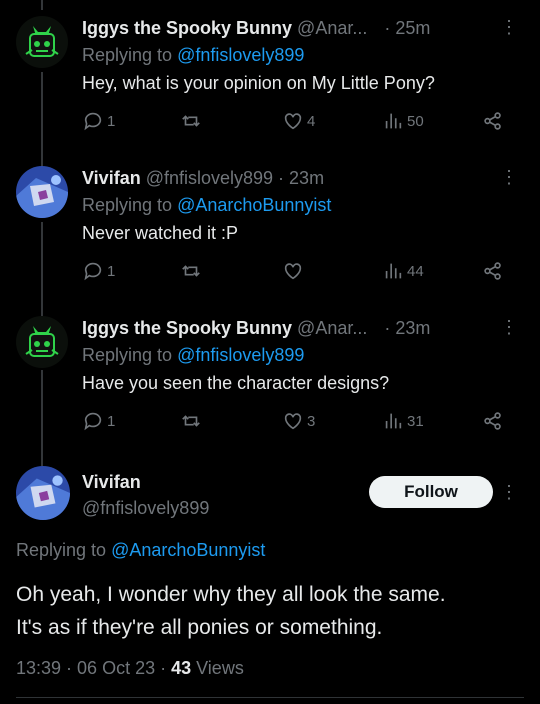 This screenshot has height=704, width=540. I want to click on view-count: 44, so click(415, 271).